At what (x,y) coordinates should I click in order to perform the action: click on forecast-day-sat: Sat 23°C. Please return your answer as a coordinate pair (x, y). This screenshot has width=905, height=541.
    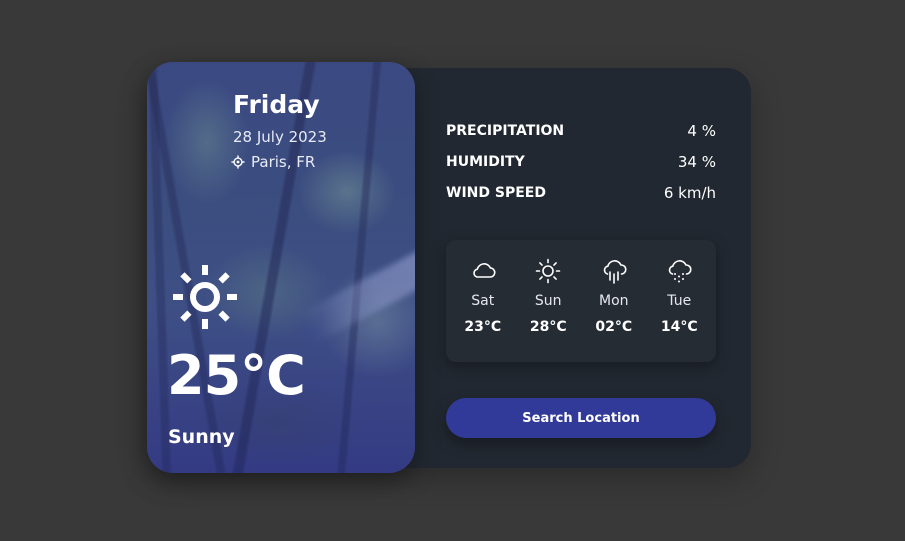
    Looking at the image, I should click on (483, 301).